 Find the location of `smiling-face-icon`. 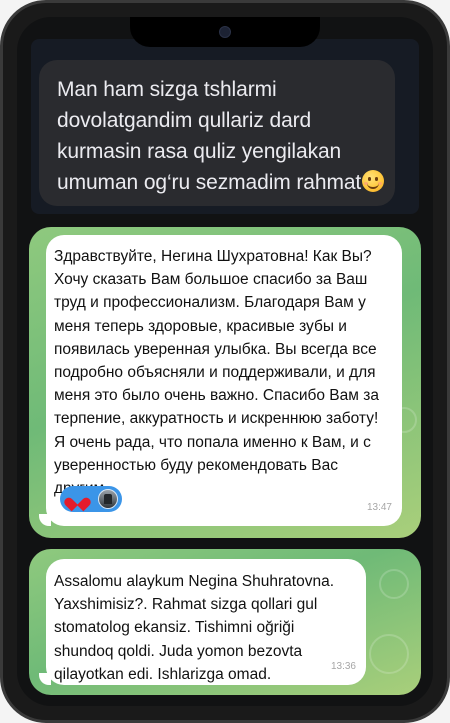

smiling-face-icon is located at coordinates (373, 181).